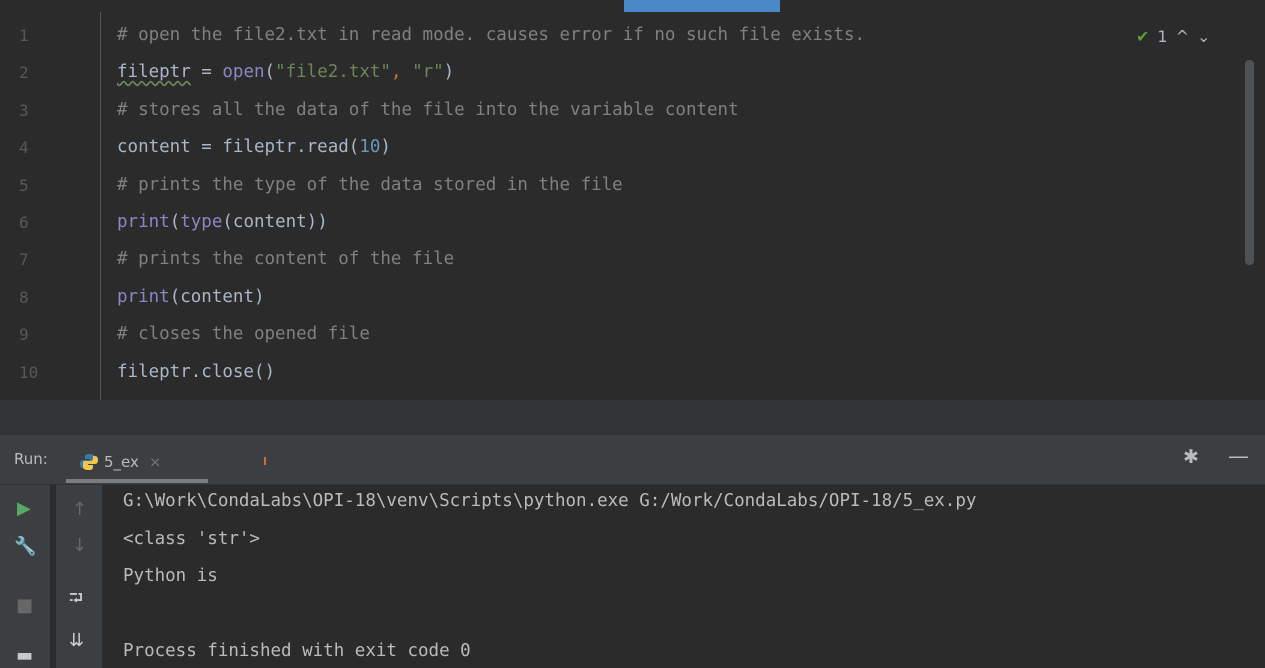  I want to click on code-text: # closes the opened file, so click(243, 334).